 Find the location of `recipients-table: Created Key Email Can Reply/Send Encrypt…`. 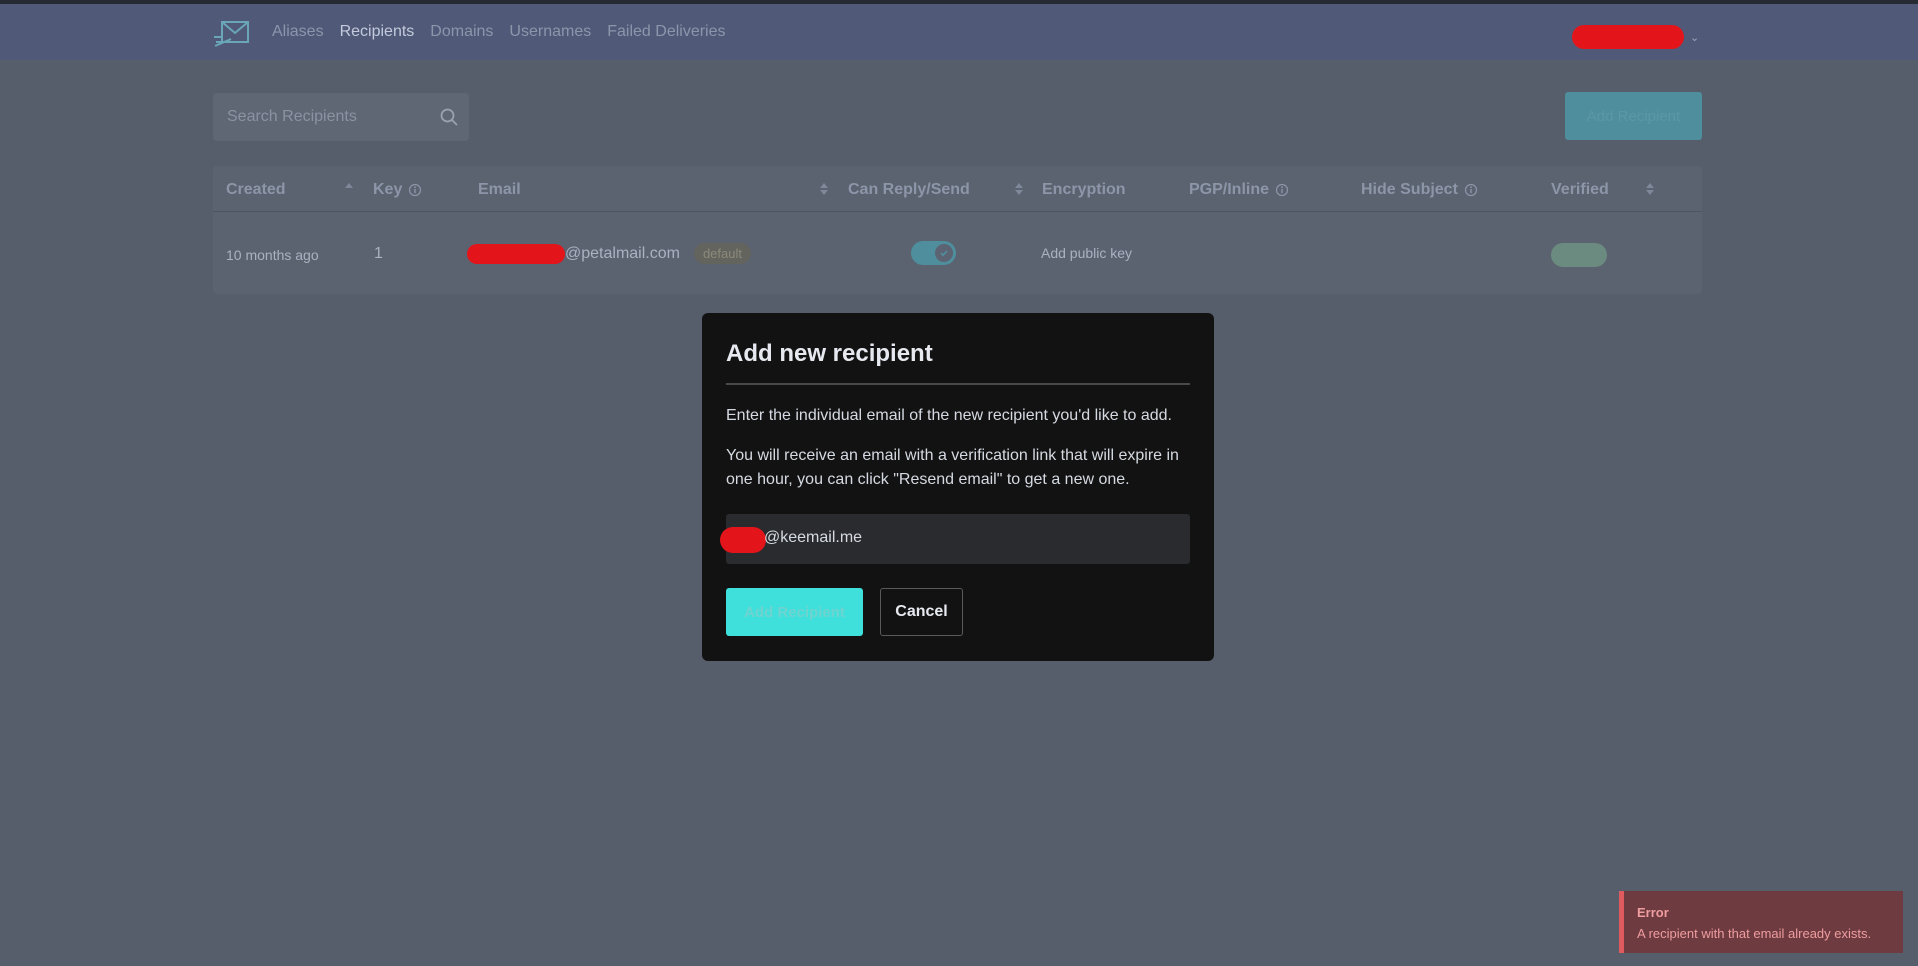

recipients-table: Created Key Email Can Reply/Send Encrypt… is located at coordinates (957, 230).